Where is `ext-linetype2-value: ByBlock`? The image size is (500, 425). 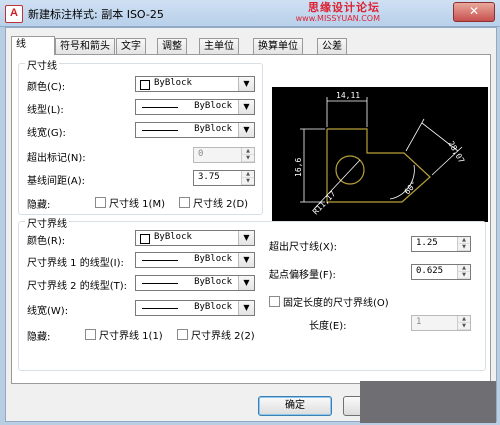
ext-linetype2-value: ByBlock is located at coordinates (213, 282).